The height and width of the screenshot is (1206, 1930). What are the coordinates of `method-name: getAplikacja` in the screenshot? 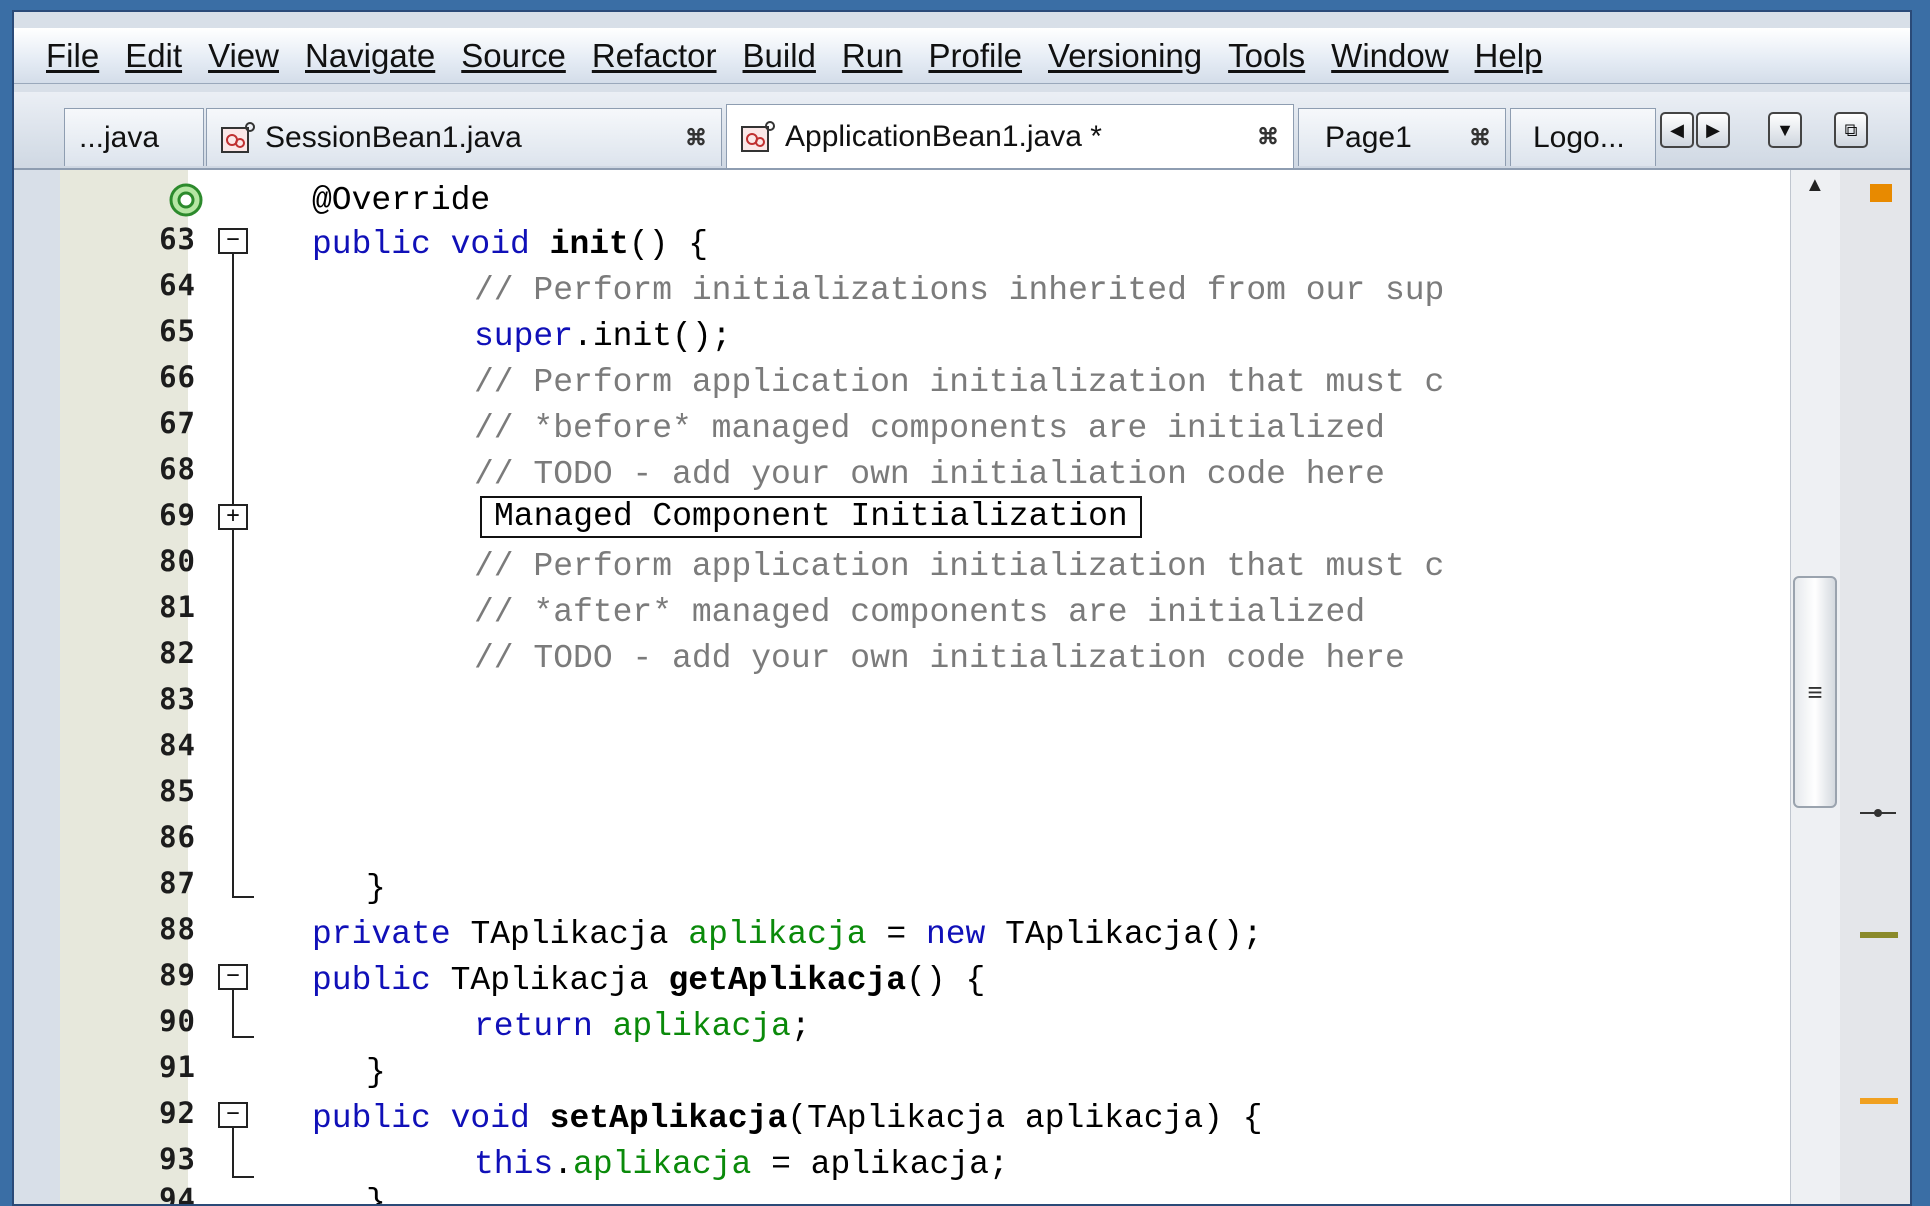 It's located at (787, 980).